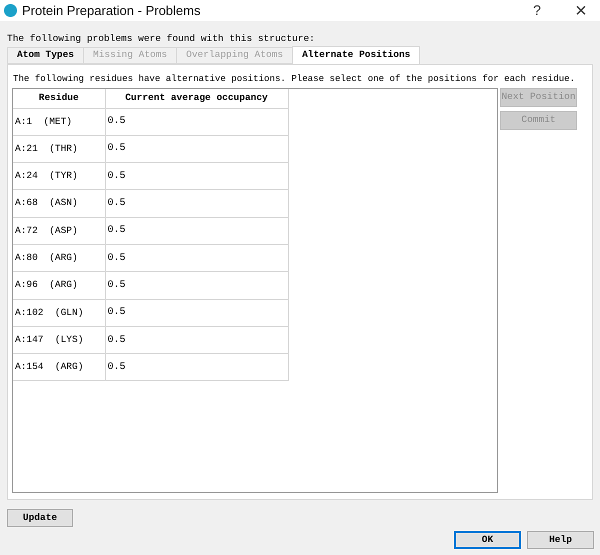  Describe the element at coordinates (537, 10) in the screenshot. I see `help-button: ?` at that location.